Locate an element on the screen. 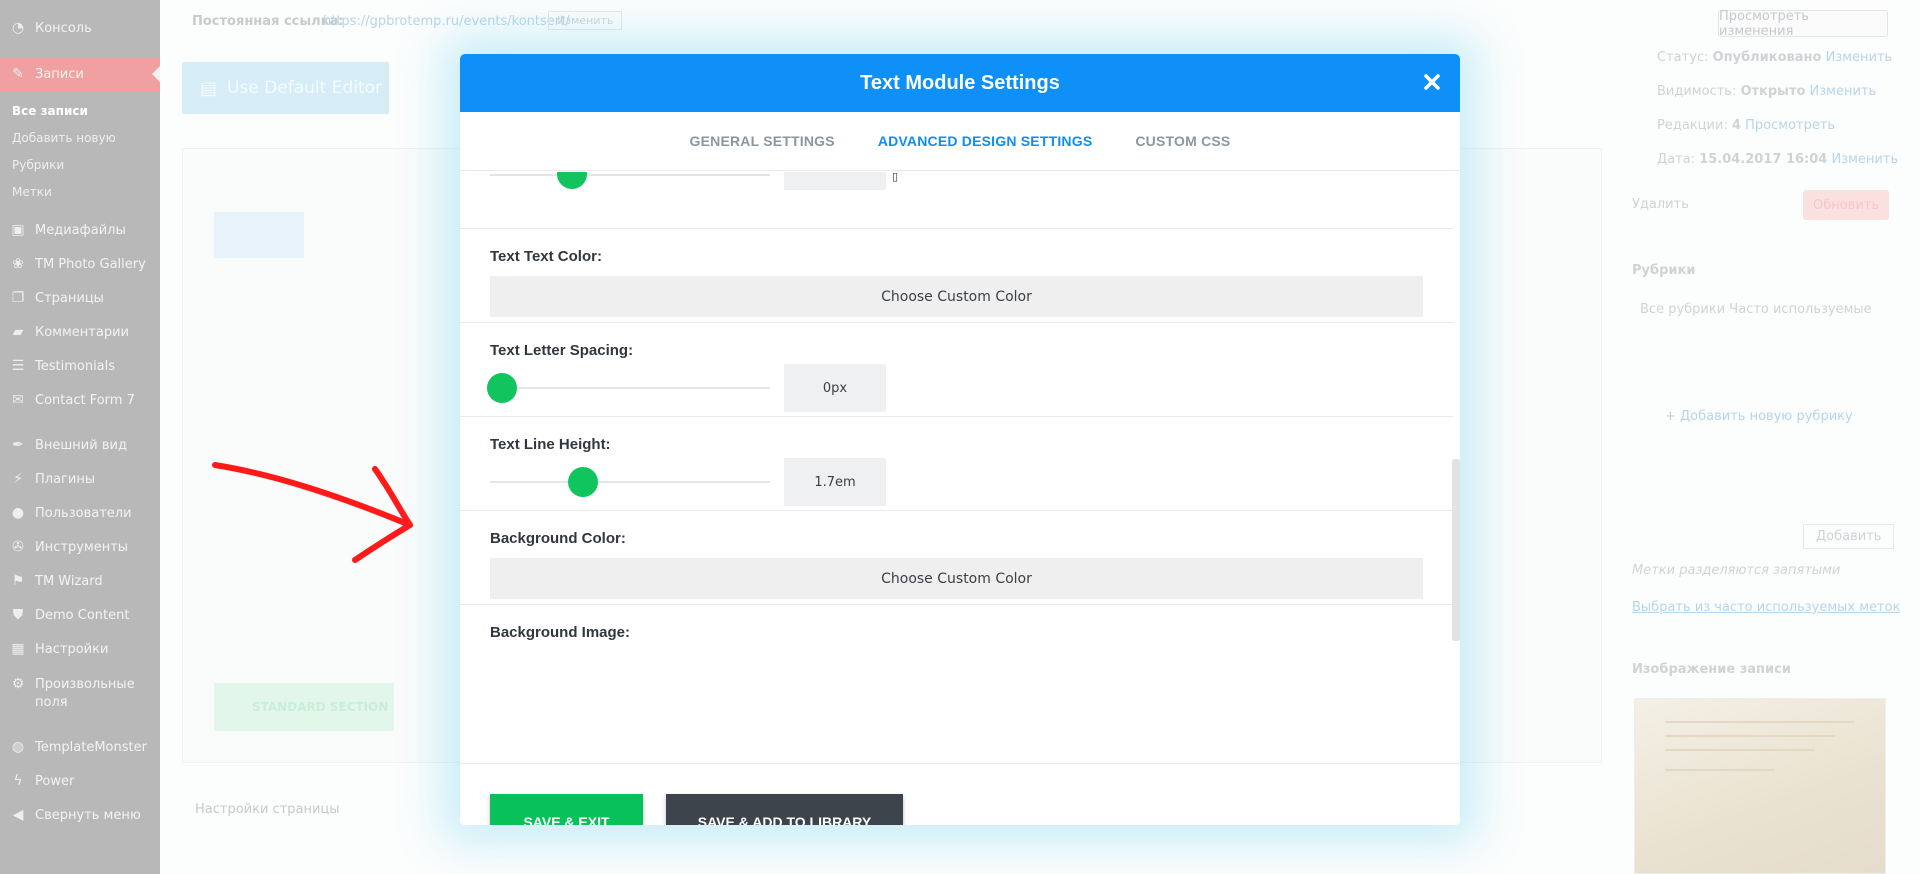 The image size is (1920, 874). sidebar-item-users: ● Пользователи is located at coordinates (80, 513).